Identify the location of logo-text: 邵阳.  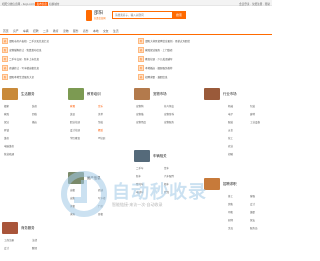
(101, 13).